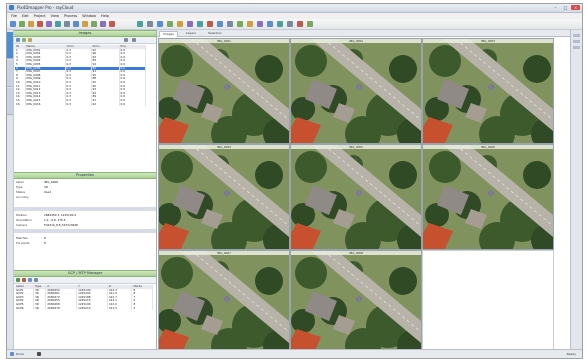 The height and width of the screenshot is (359, 587). I want to click on close-icon: ×, so click(575, 7).